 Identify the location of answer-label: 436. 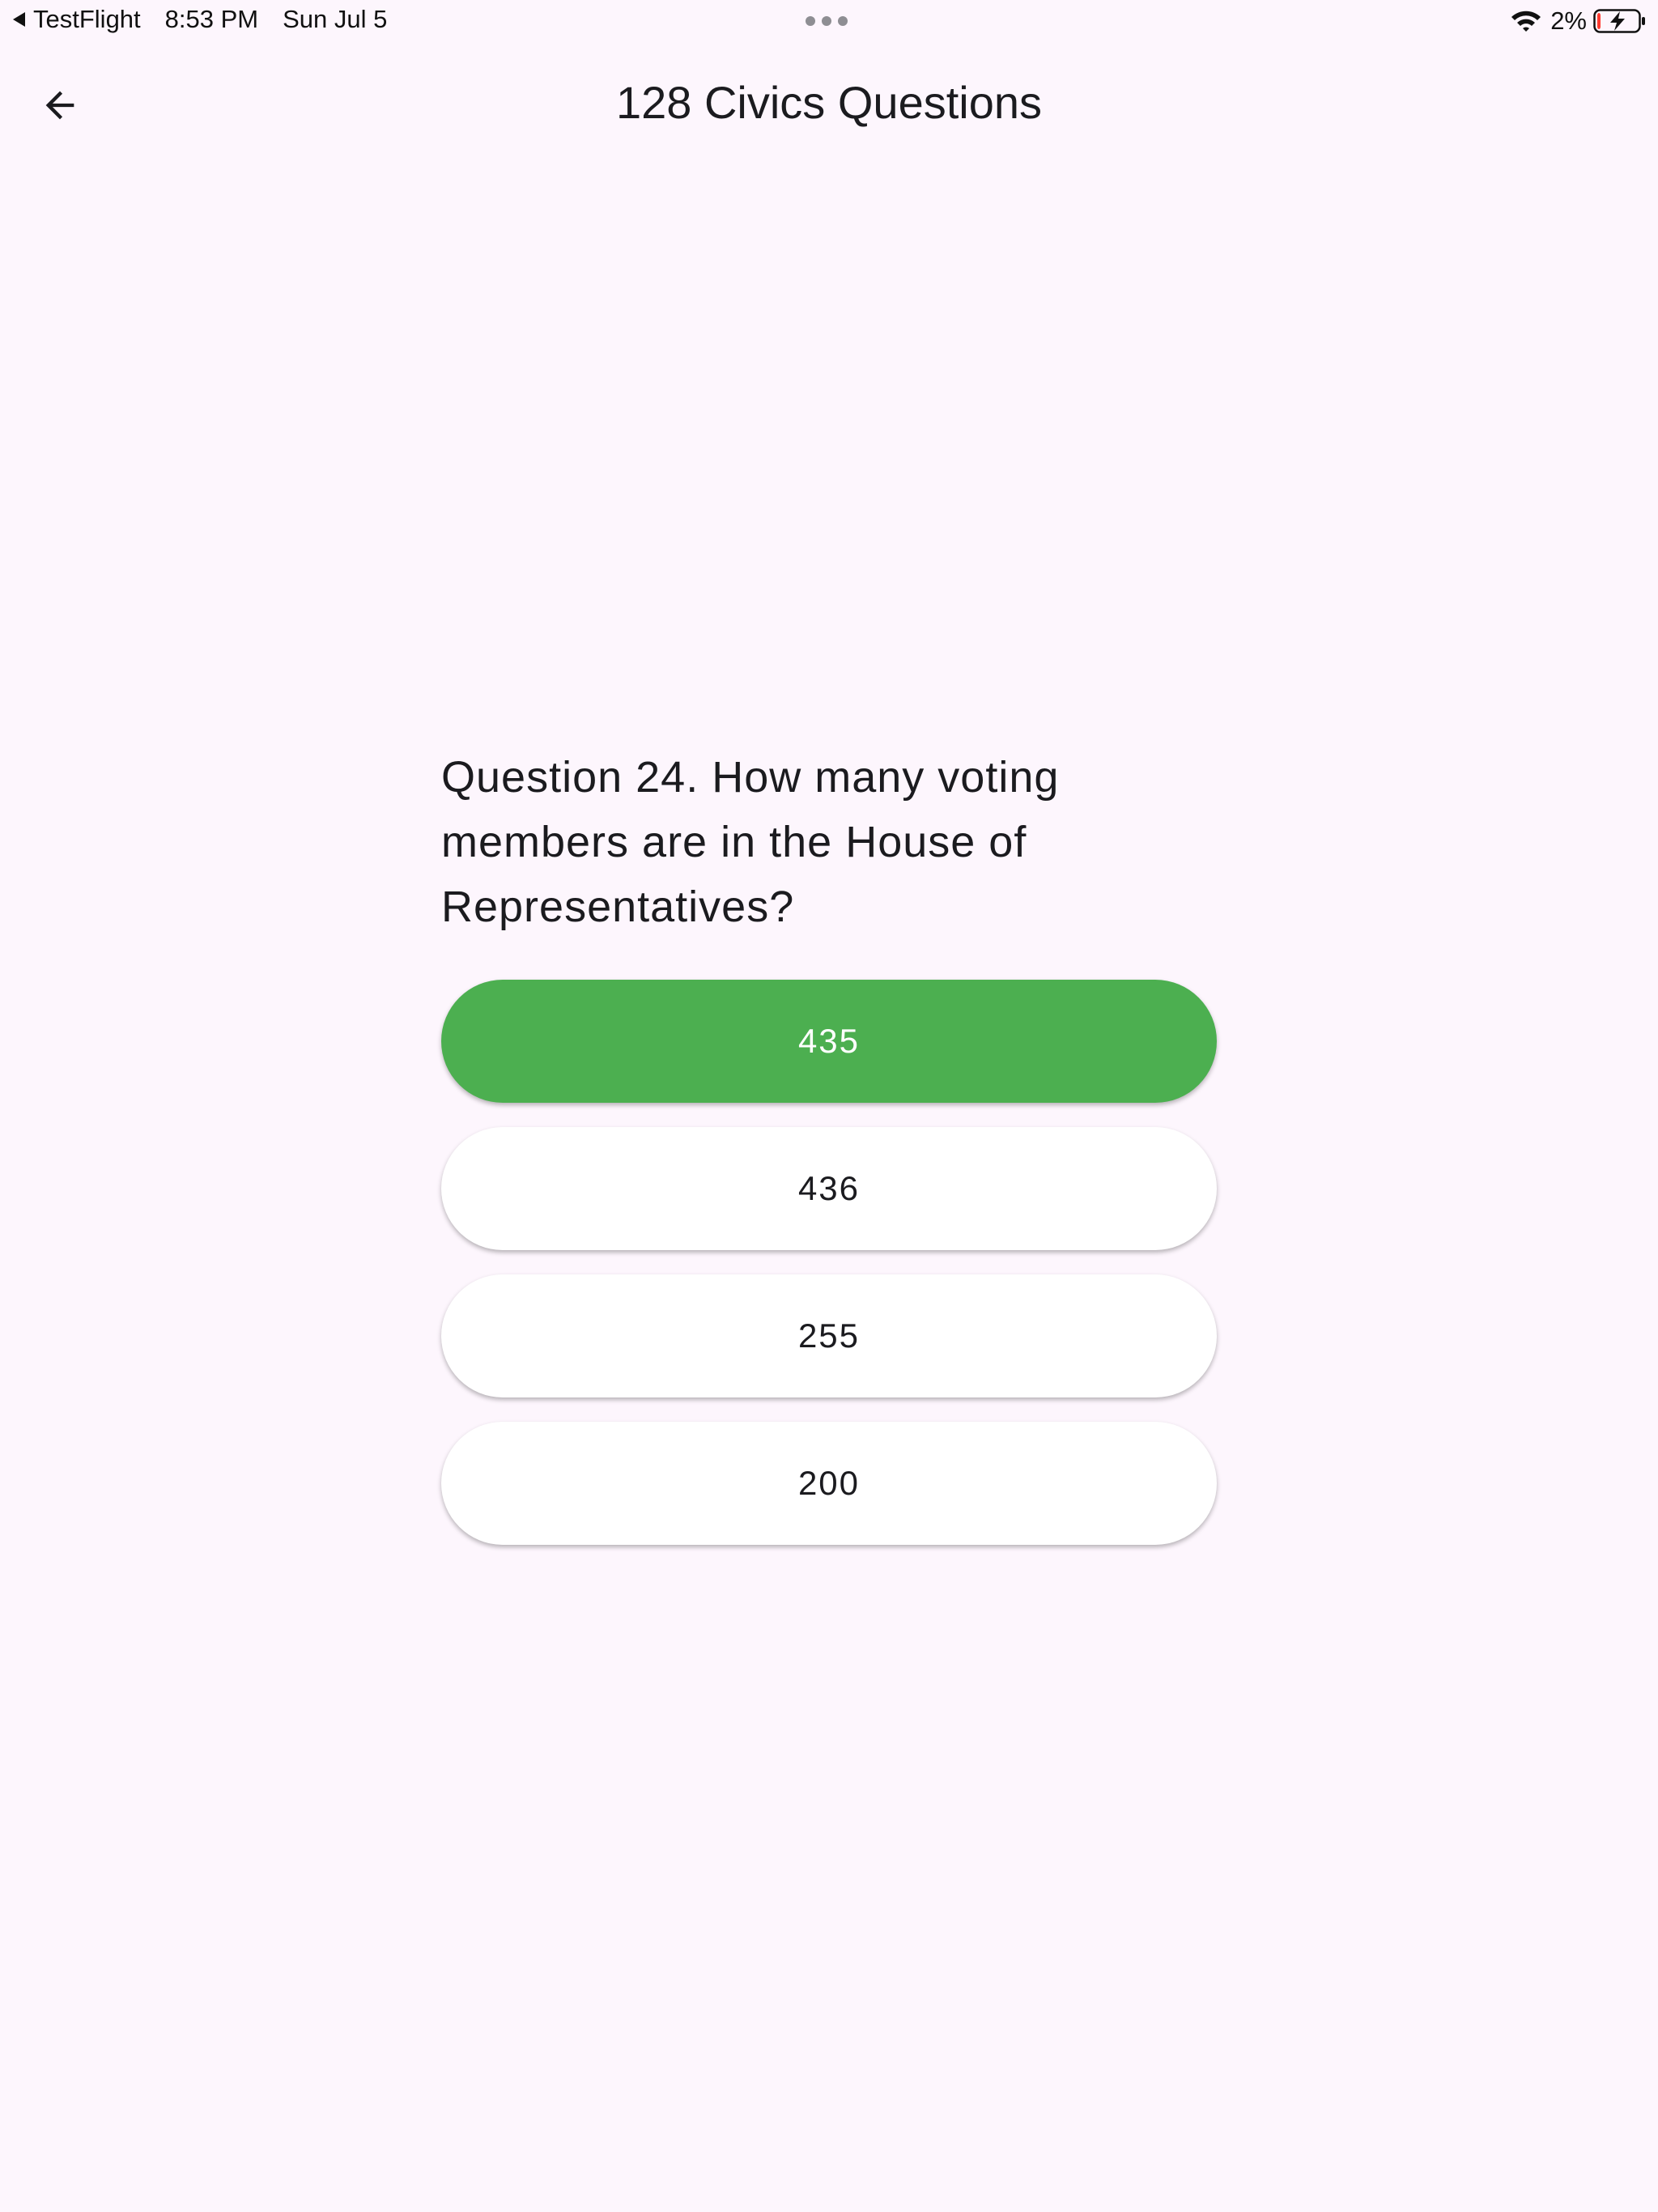
(829, 1188).